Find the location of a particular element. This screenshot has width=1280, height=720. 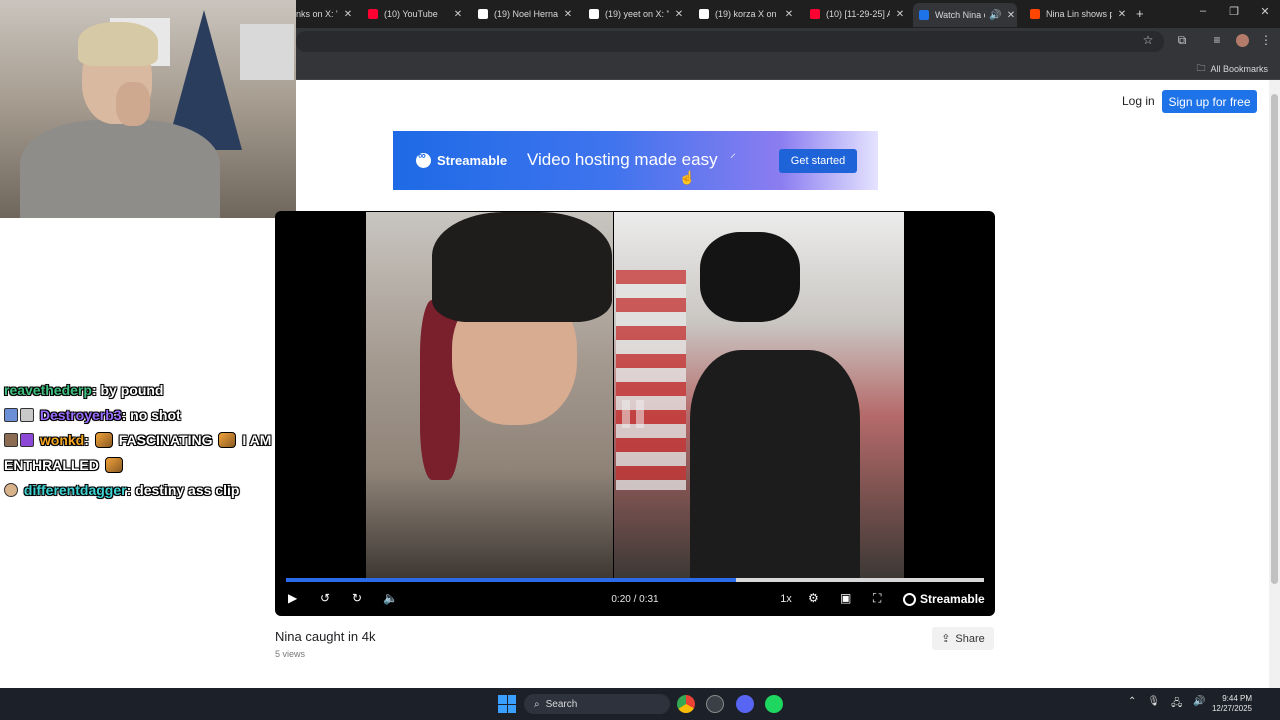

tab-label: nks on X: " is located at coordinates (317, 14).